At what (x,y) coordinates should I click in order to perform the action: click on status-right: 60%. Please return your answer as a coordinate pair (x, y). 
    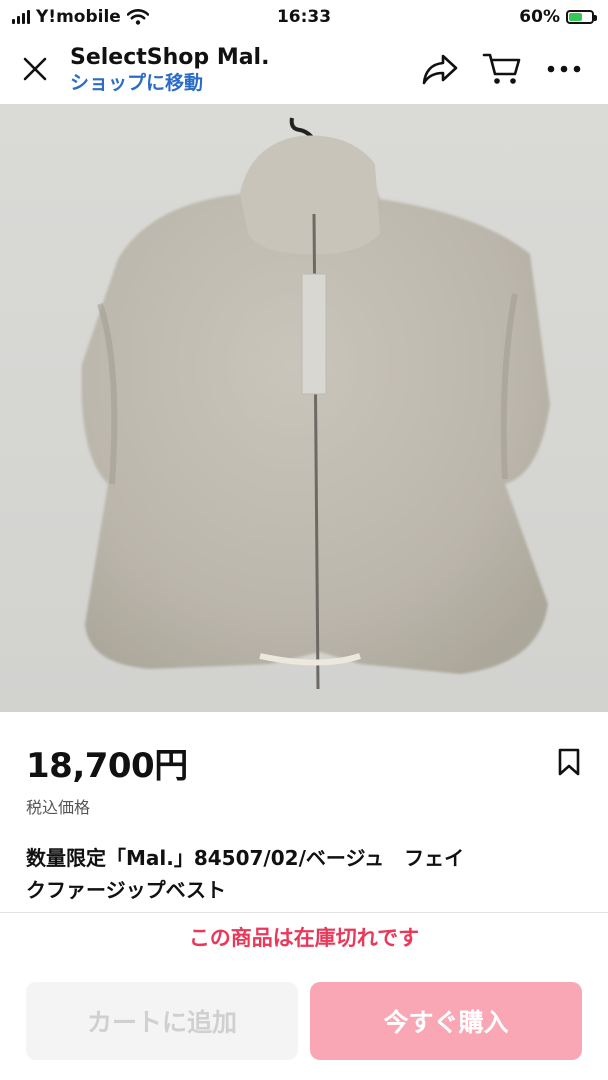
    Looking at the image, I should click on (558, 17).